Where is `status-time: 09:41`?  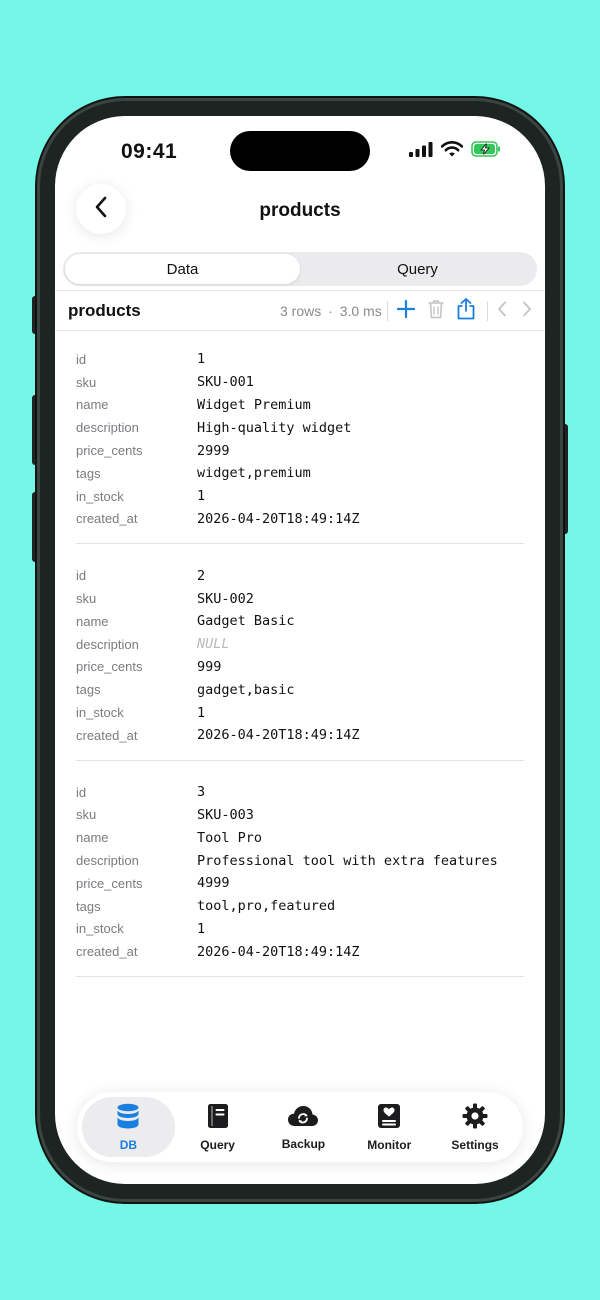 status-time: 09:41 is located at coordinates (149, 151).